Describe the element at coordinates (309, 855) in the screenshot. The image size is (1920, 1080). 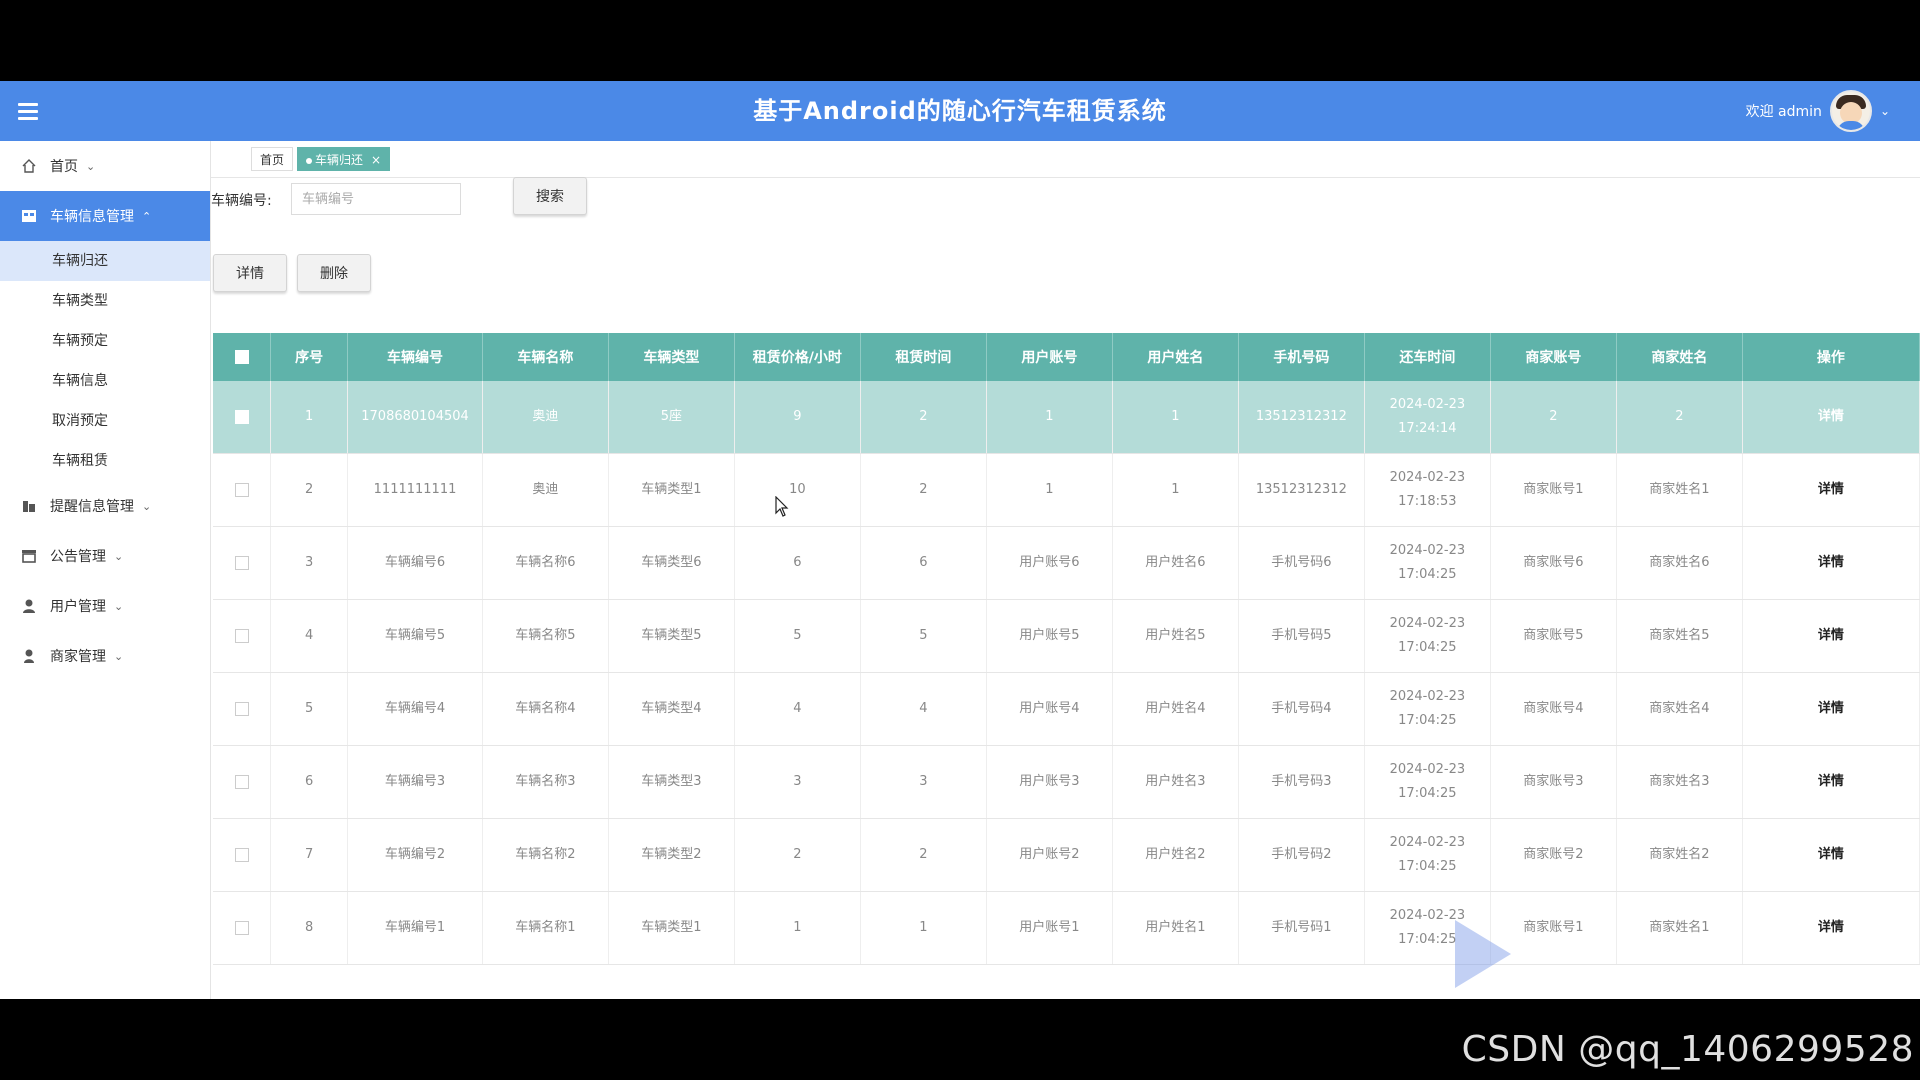
I see `table-cell: 7` at that location.